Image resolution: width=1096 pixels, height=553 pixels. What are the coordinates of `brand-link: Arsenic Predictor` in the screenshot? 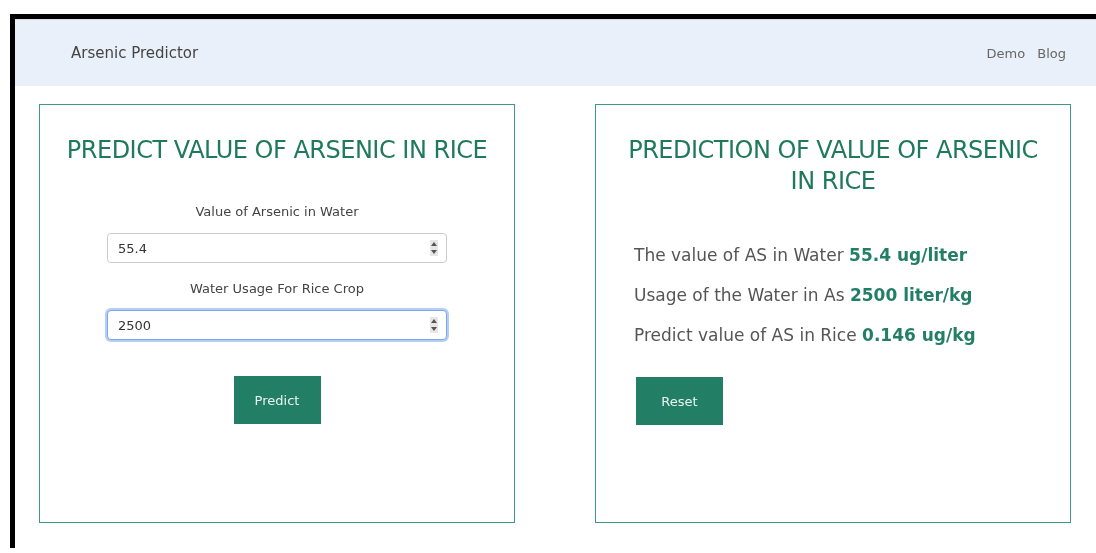 It's located at (135, 53).